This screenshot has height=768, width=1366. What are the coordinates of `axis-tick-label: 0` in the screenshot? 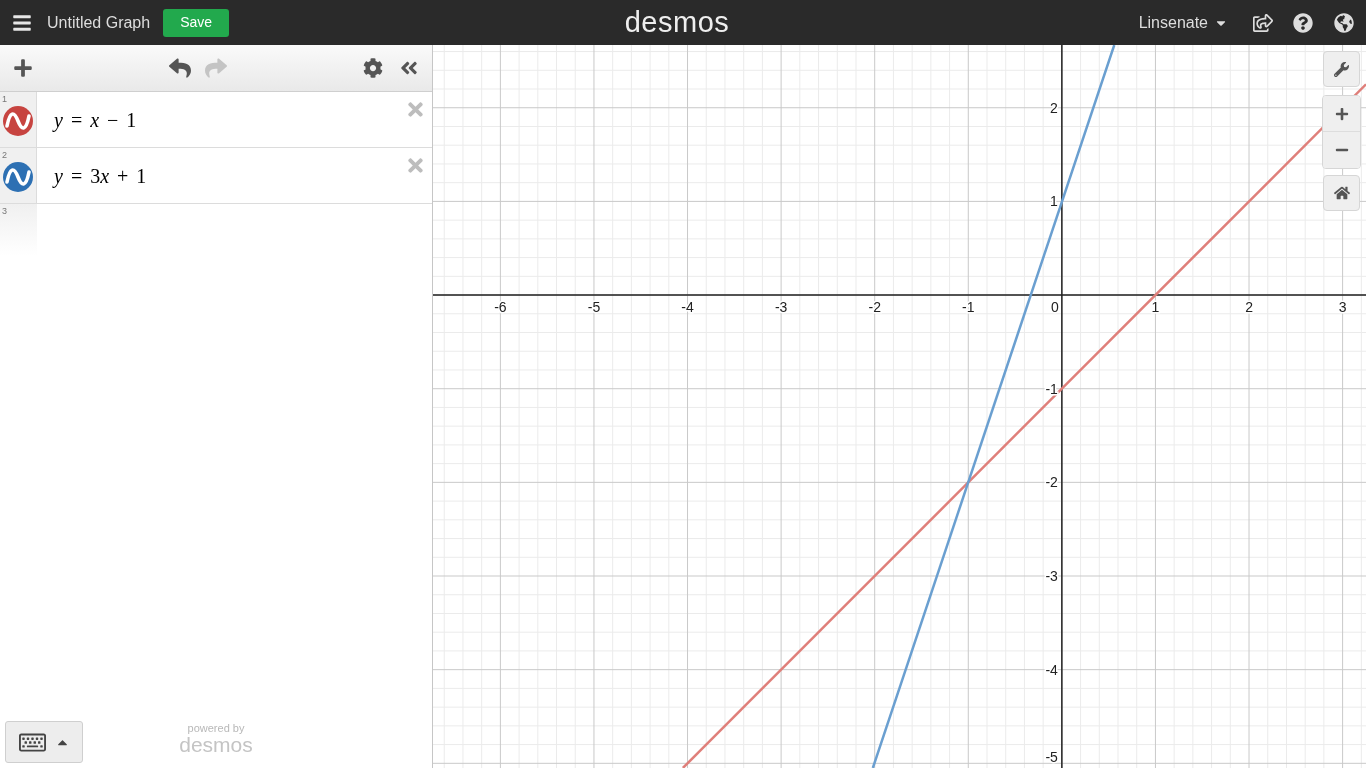 It's located at (1055, 307).